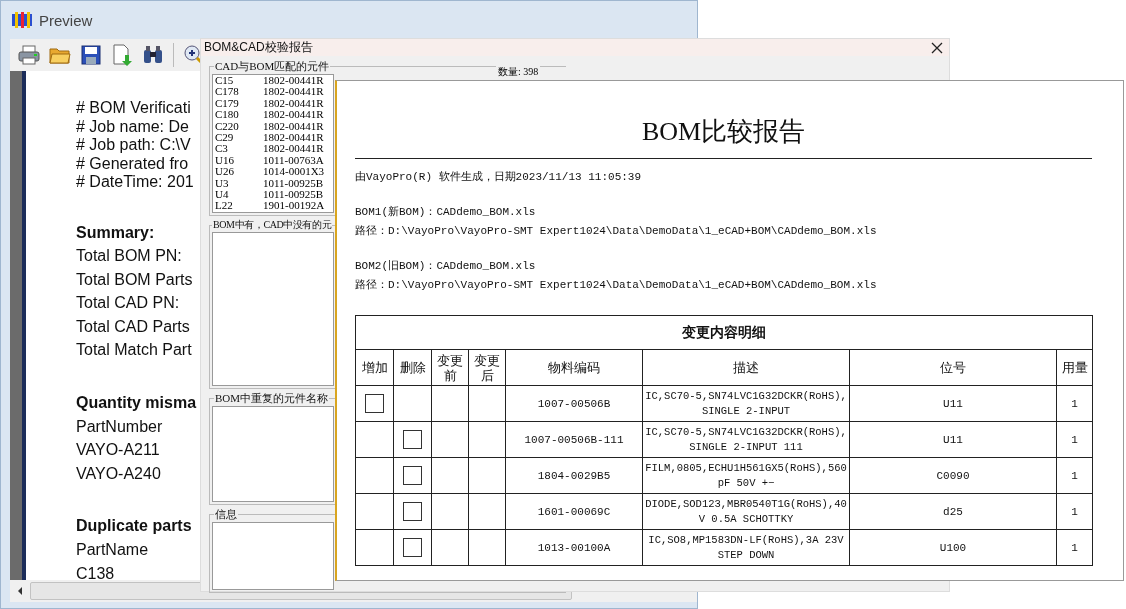  Describe the element at coordinates (122, 55) in the screenshot. I see `export-icon` at that location.